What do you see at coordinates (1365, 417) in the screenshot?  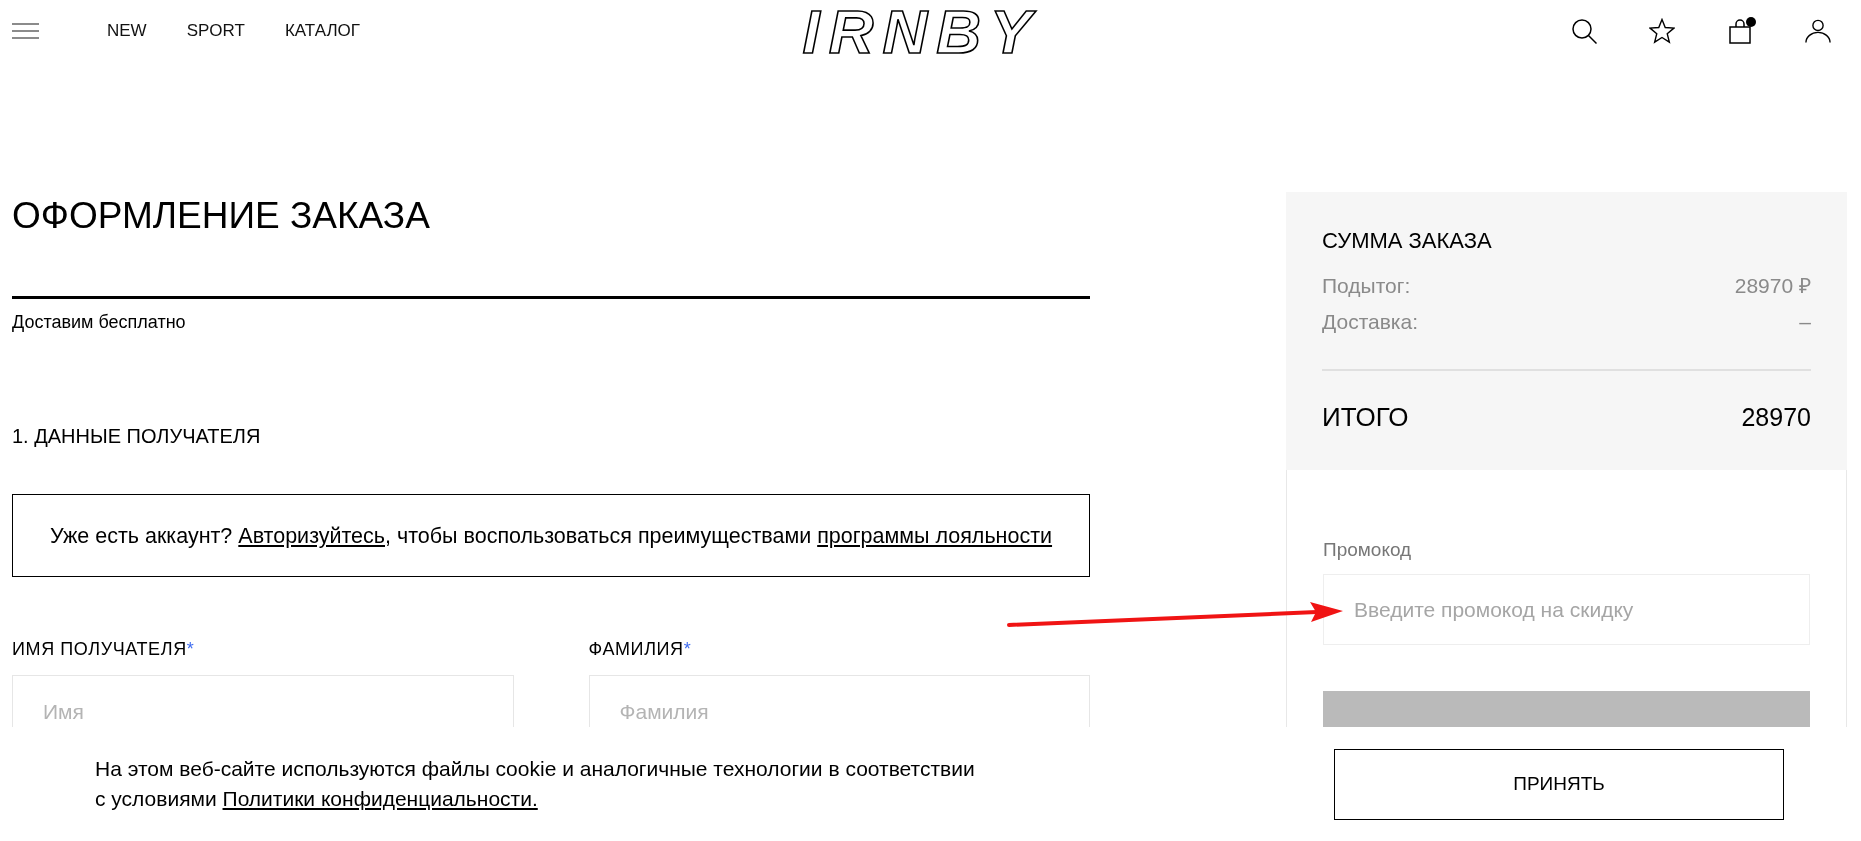 I see `total-label: ИТОГО` at bounding box center [1365, 417].